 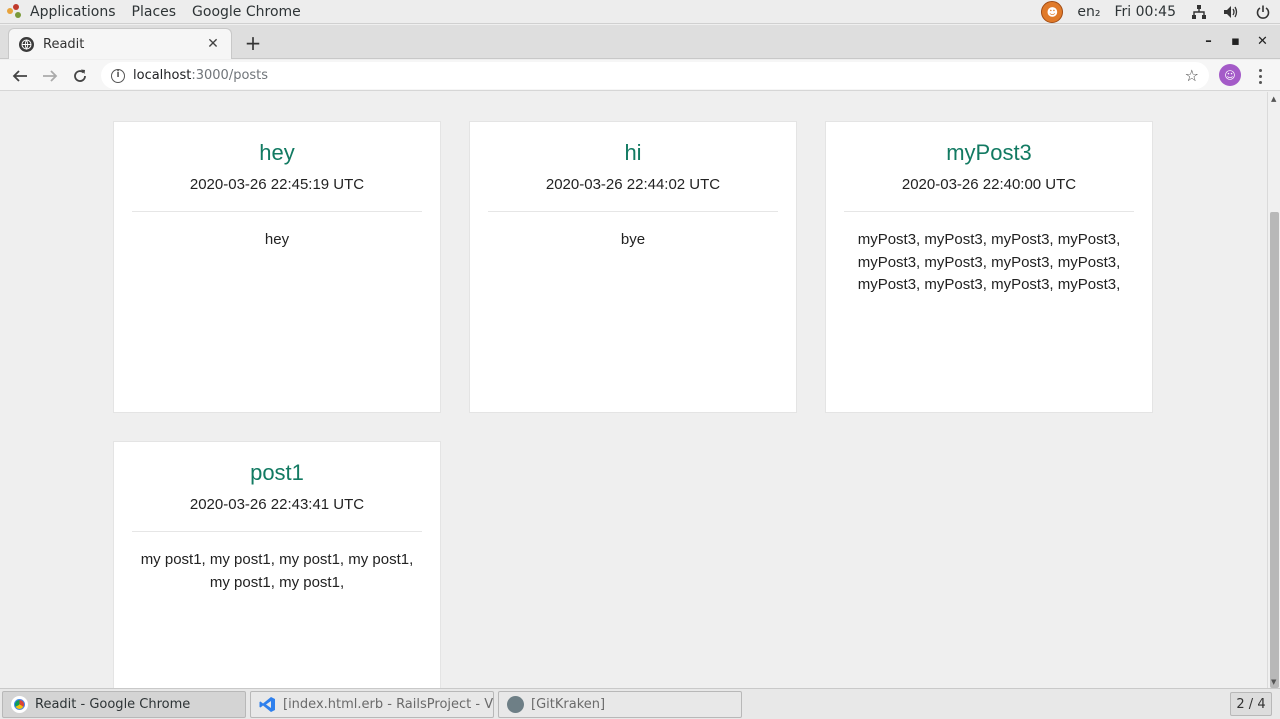 I want to click on post-date: 2020-03-26 22:43:41 UTC, so click(x=277, y=504).